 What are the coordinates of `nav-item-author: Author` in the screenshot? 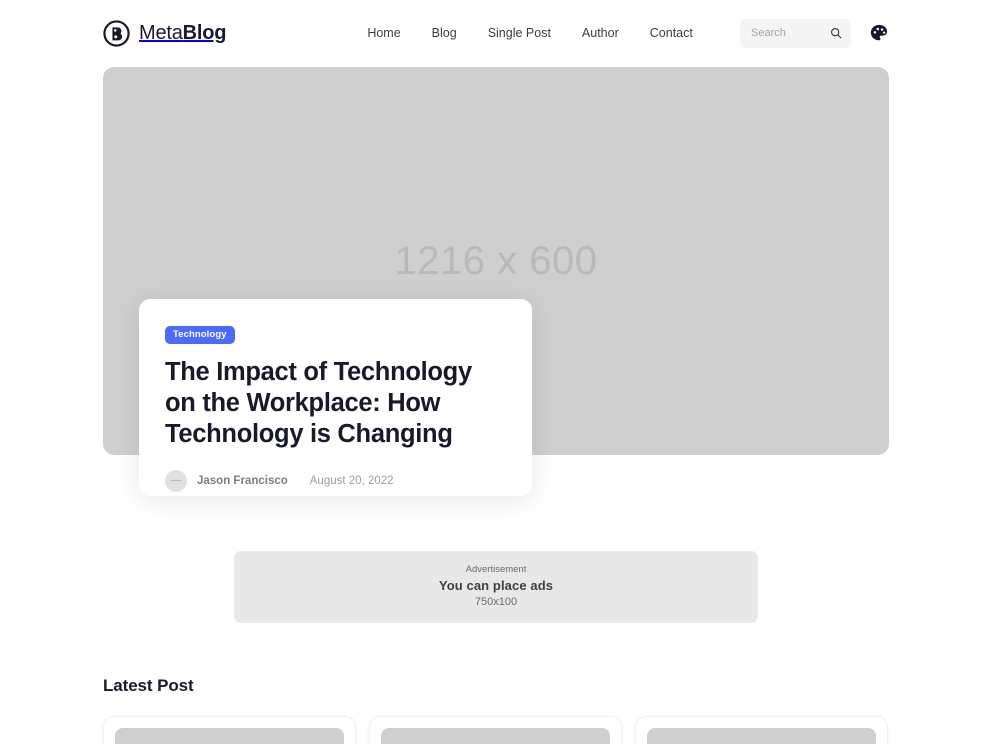 It's located at (600, 33).